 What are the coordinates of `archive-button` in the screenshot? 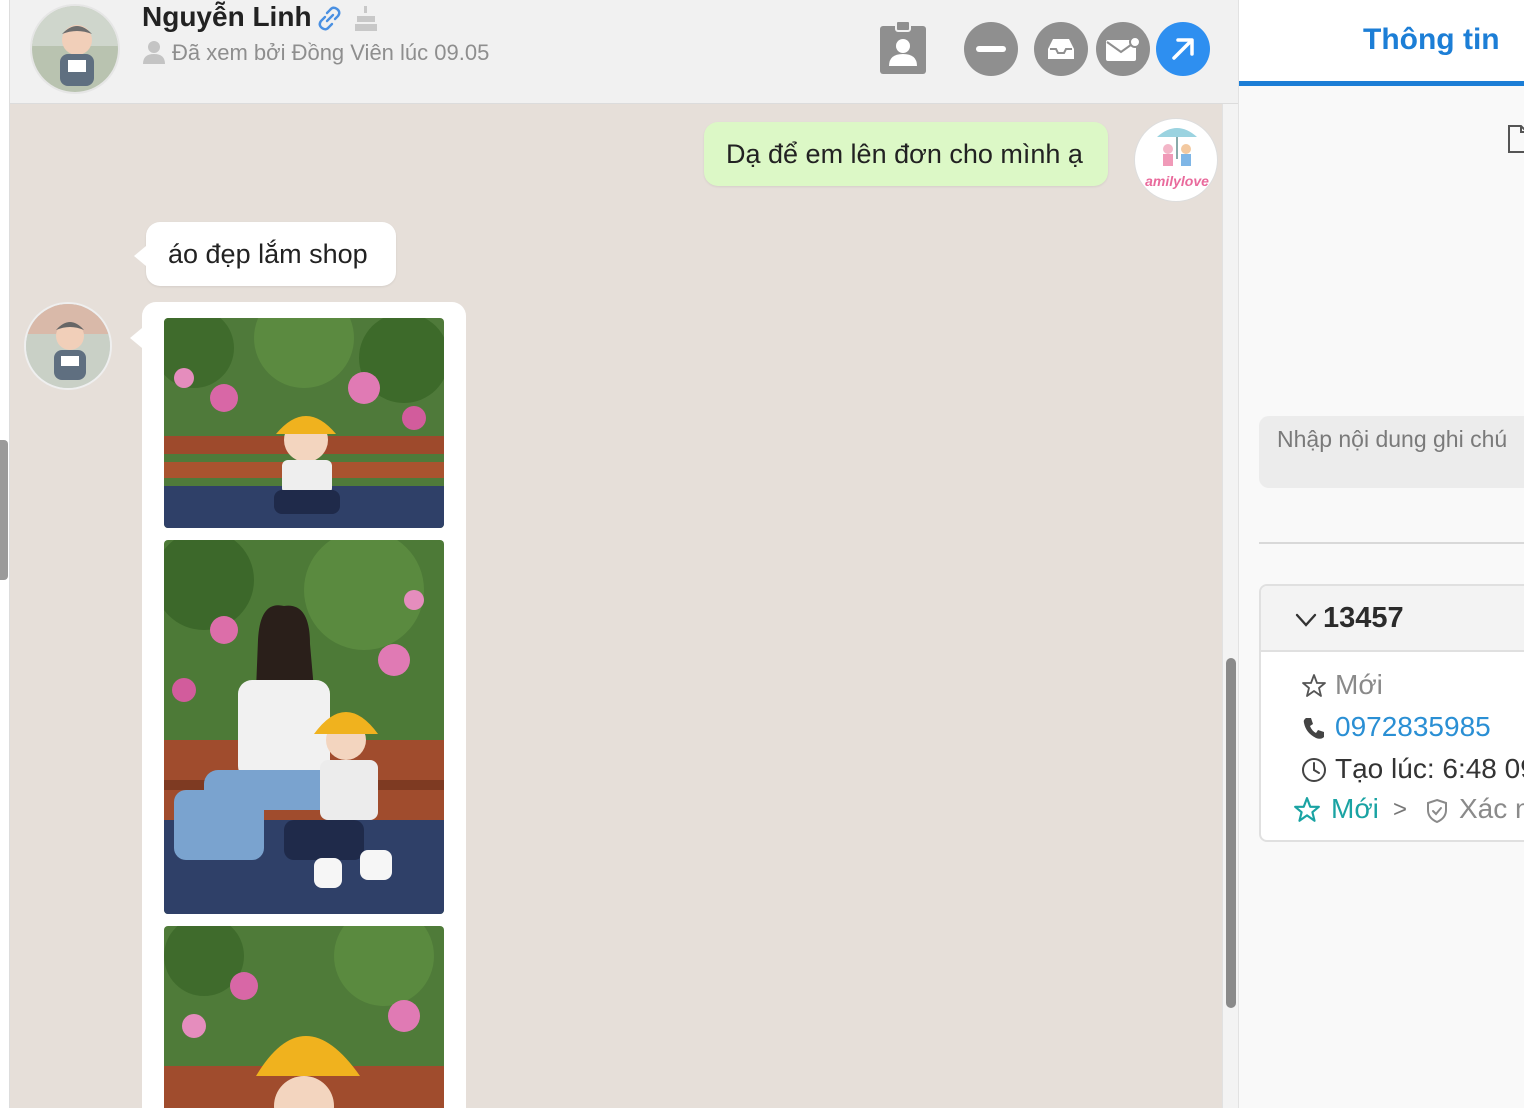 It's located at (1061, 49).